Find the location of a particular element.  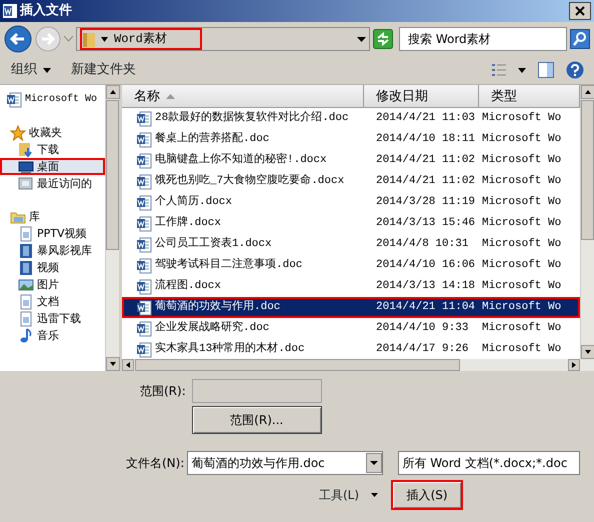

tools-menu: 工具(L) is located at coordinates (349, 495).